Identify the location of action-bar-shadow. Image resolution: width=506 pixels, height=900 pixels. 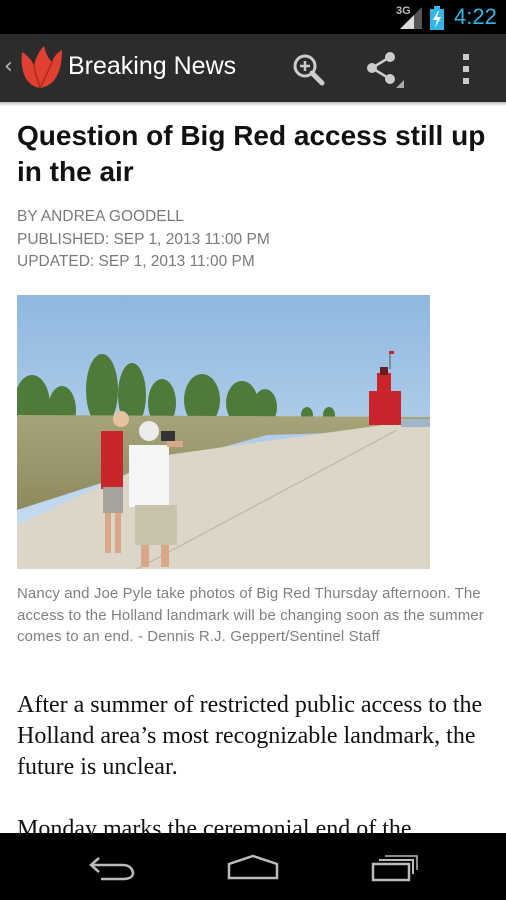
(253, 104).